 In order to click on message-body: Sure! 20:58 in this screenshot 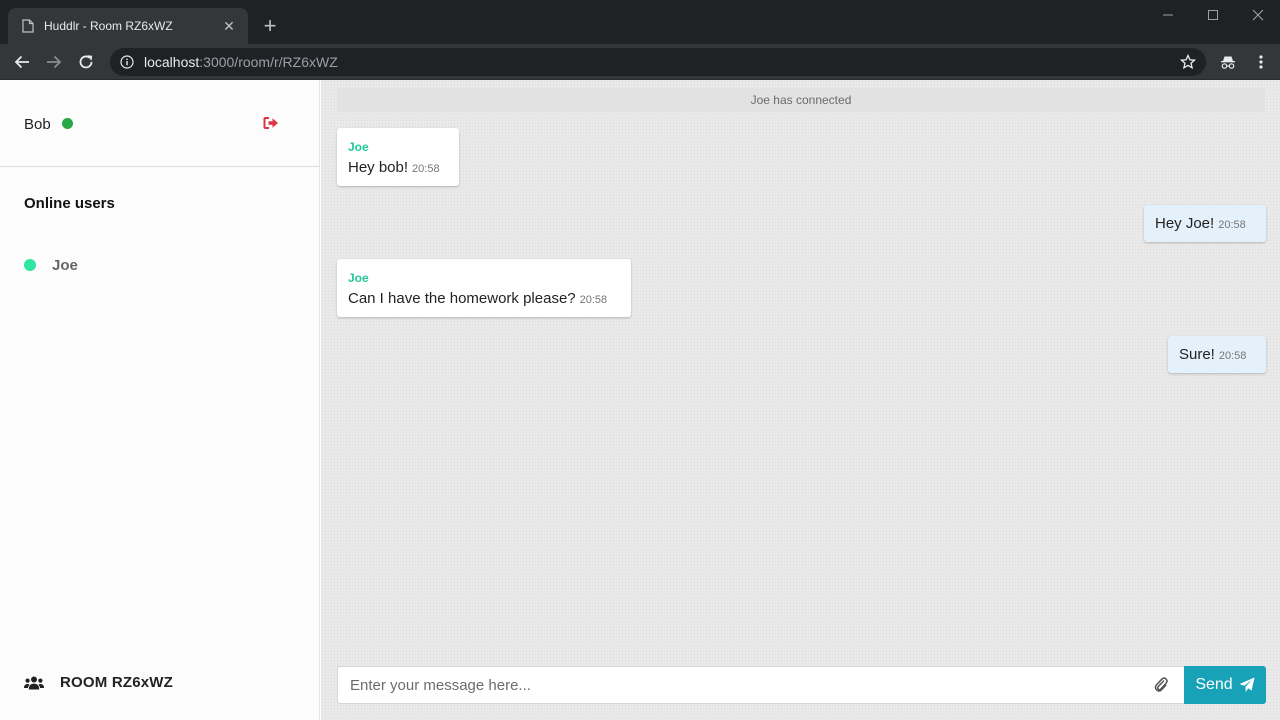, I will do `click(1212, 354)`.